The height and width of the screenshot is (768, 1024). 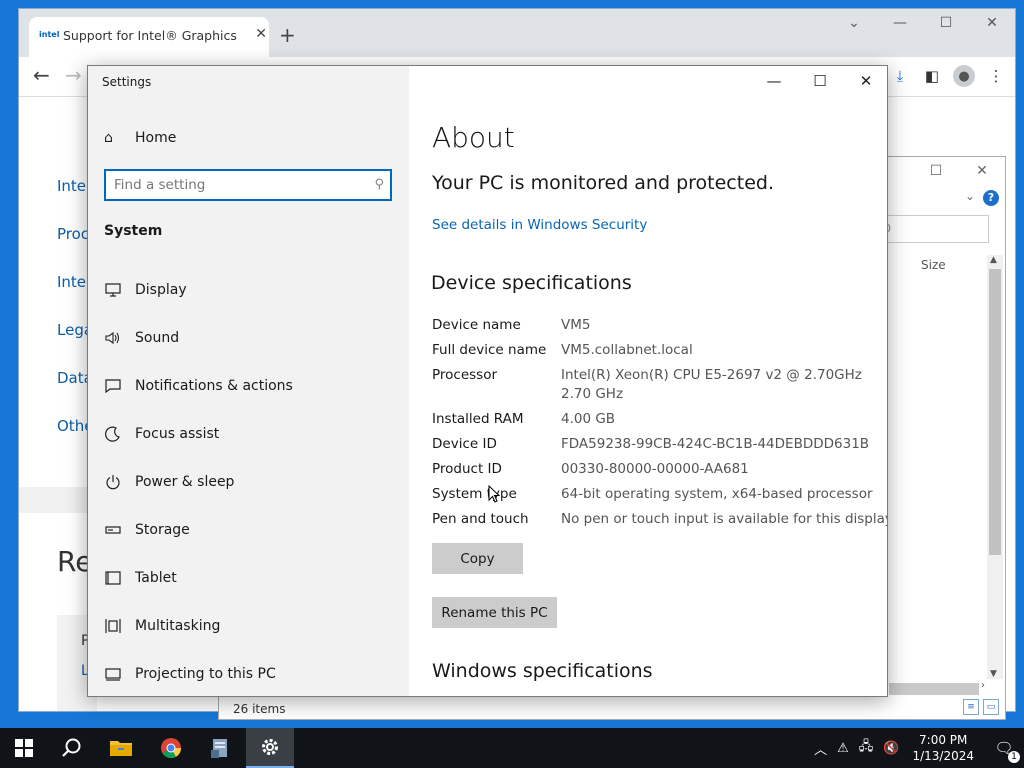 I want to click on system-tray: ︿ ⚠ 🖧 🔇 7:00 PM 1/13/2024 🗨 1, so click(x=916, y=748).